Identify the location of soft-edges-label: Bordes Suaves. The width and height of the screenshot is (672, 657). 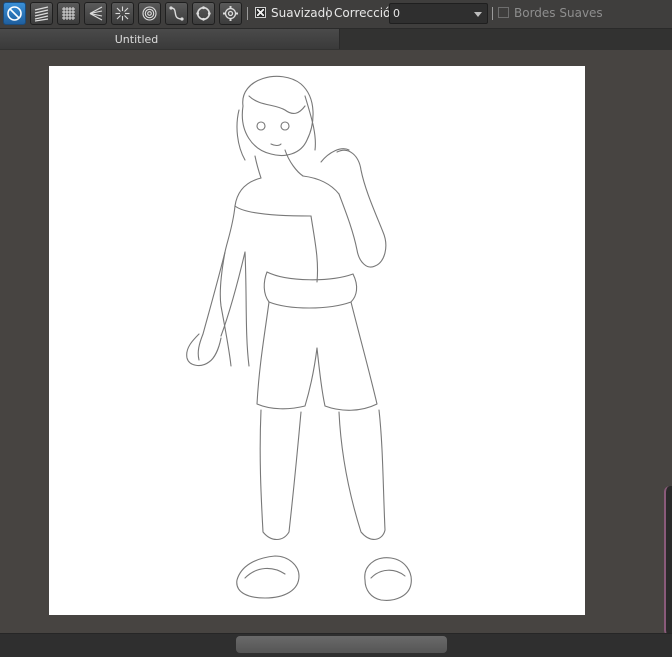
(558, 13).